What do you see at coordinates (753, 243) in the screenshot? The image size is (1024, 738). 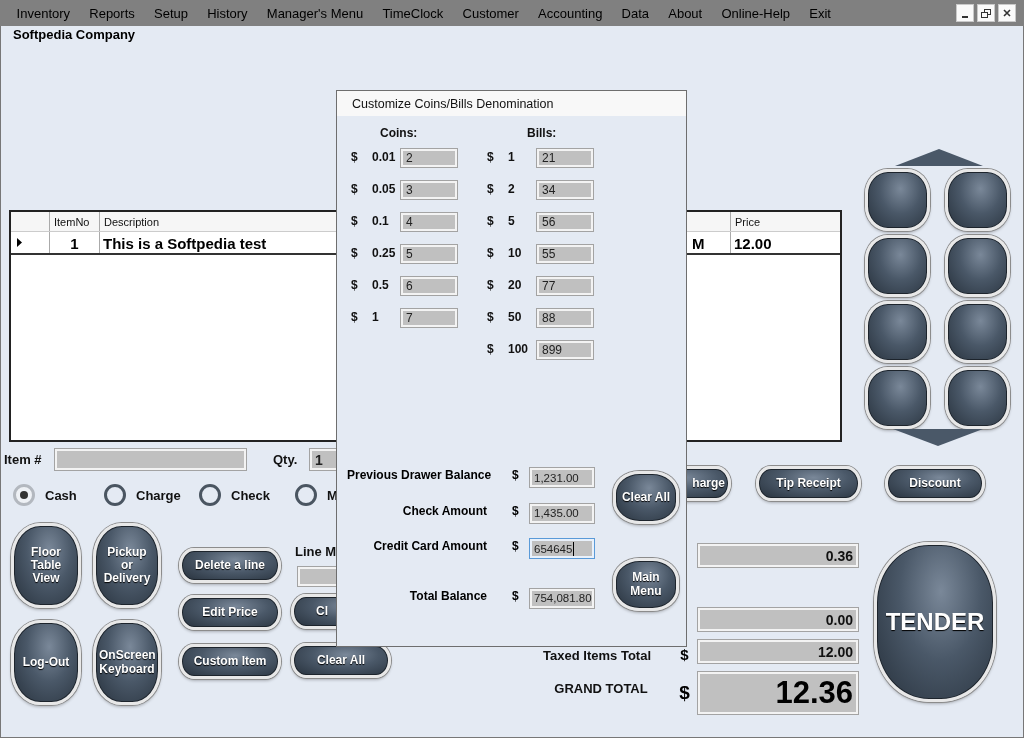 I see `table-cell-text: 12.00` at bounding box center [753, 243].